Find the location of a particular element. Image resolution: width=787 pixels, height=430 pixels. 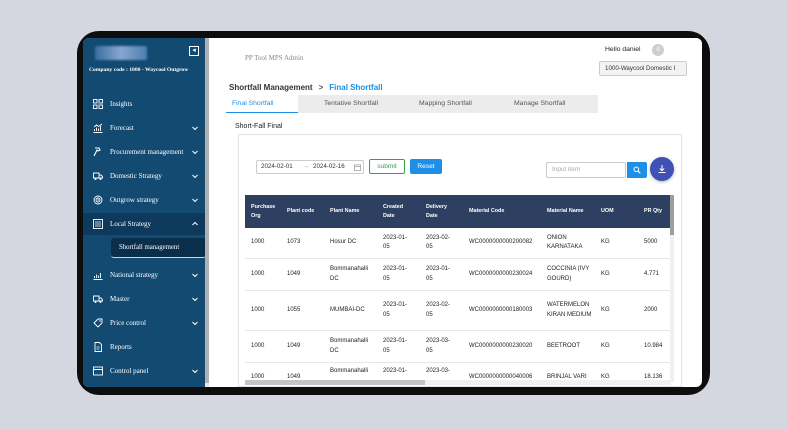

sidebar-item-label: Forecast is located at coordinates (122, 128).